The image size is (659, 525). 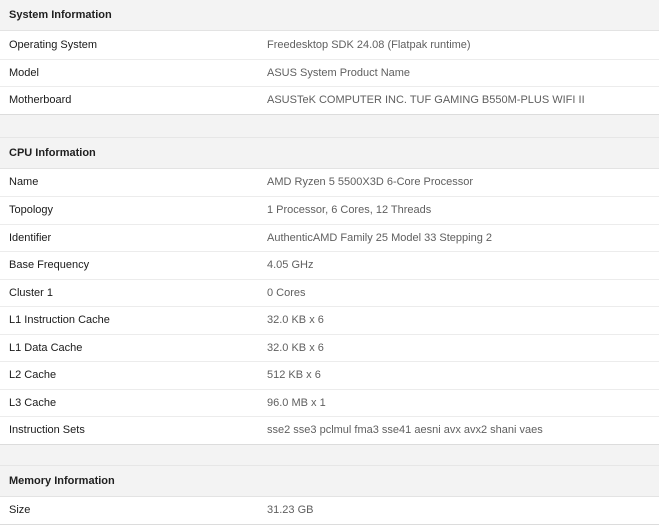 What do you see at coordinates (369, 44) in the screenshot?
I see `row-value: Freedesktop SDK 24.08 (Flatpak runtime)` at bounding box center [369, 44].